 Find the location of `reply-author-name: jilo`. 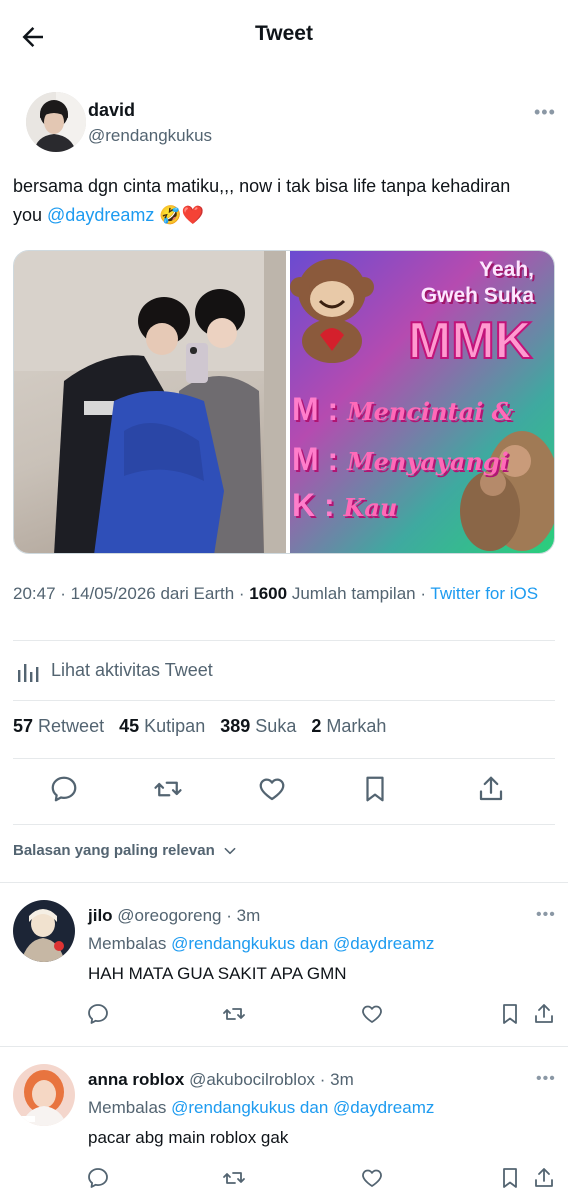

reply-author-name: jilo is located at coordinates (100, 915).